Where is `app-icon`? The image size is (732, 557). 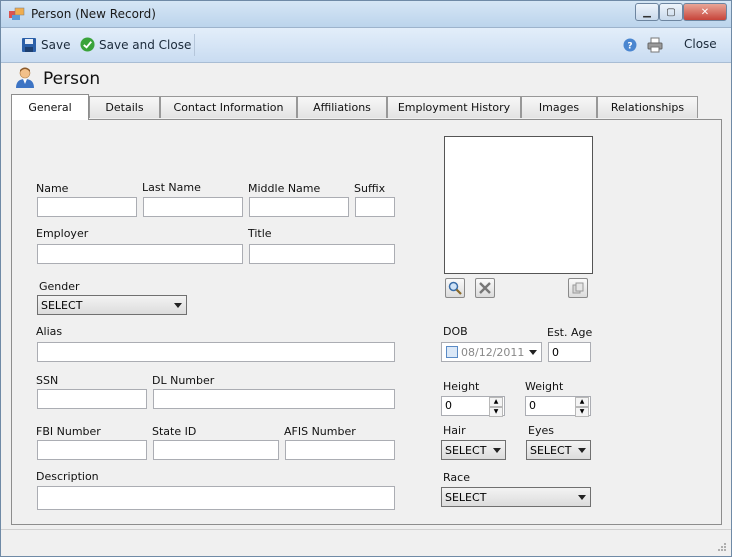 app-icon is located at coordinates (17, 13).